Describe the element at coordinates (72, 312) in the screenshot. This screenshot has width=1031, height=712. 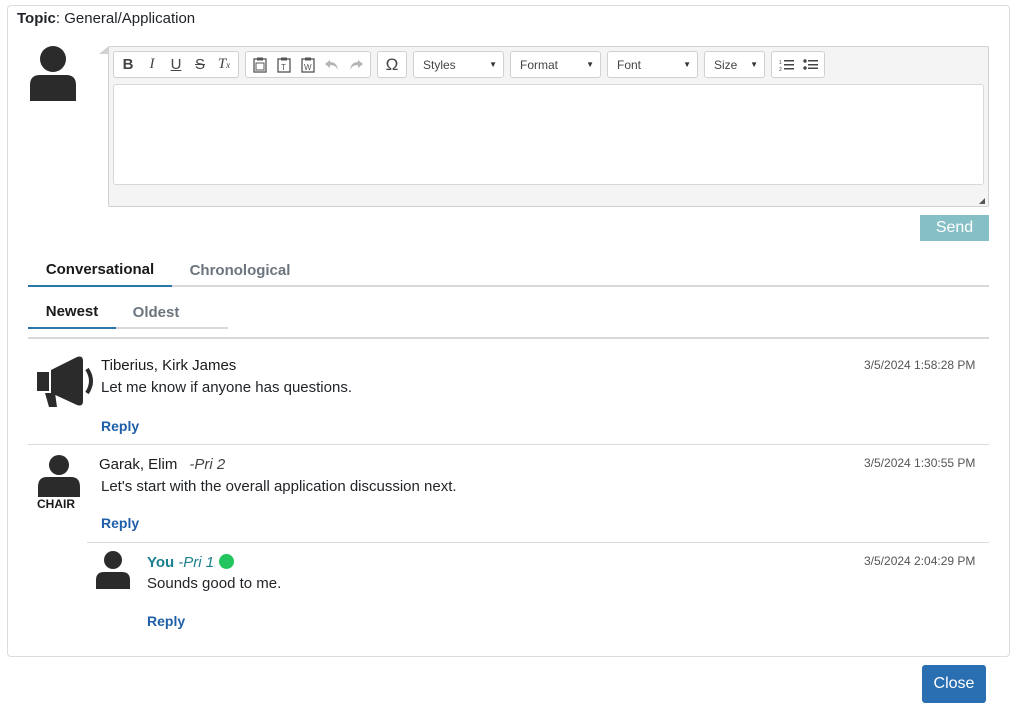
I see `tab-newest: Newest` at that location.